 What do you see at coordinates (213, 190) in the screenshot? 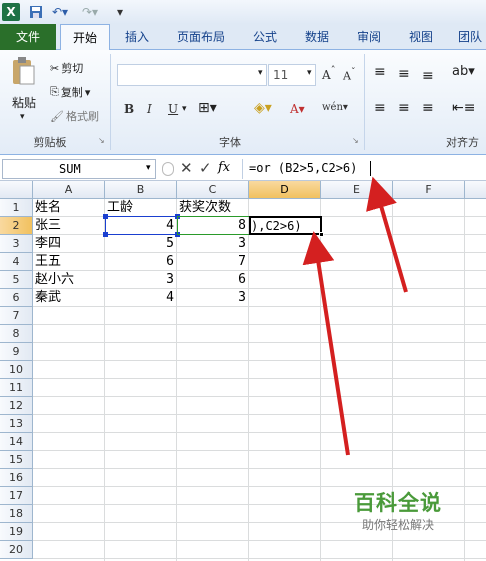
I see `column-header-c: C` at bounding box center [213, 190].